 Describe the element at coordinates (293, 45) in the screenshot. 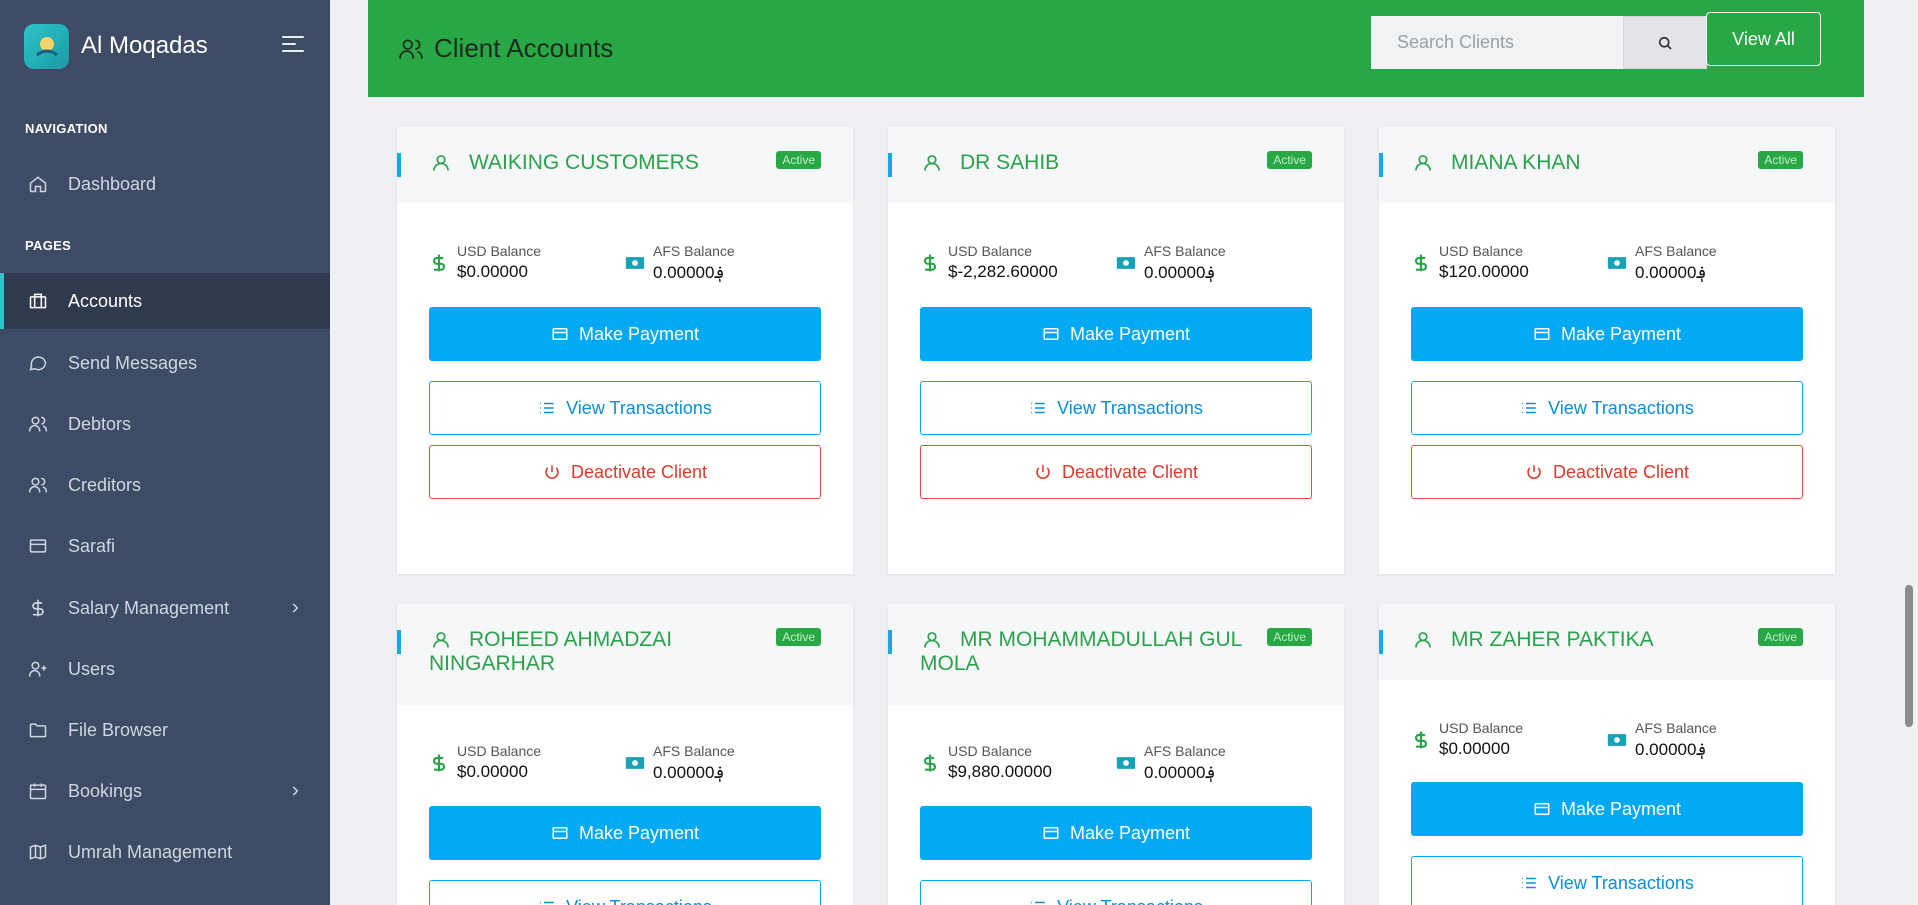

I see `menu-toggle-icon` at that location.